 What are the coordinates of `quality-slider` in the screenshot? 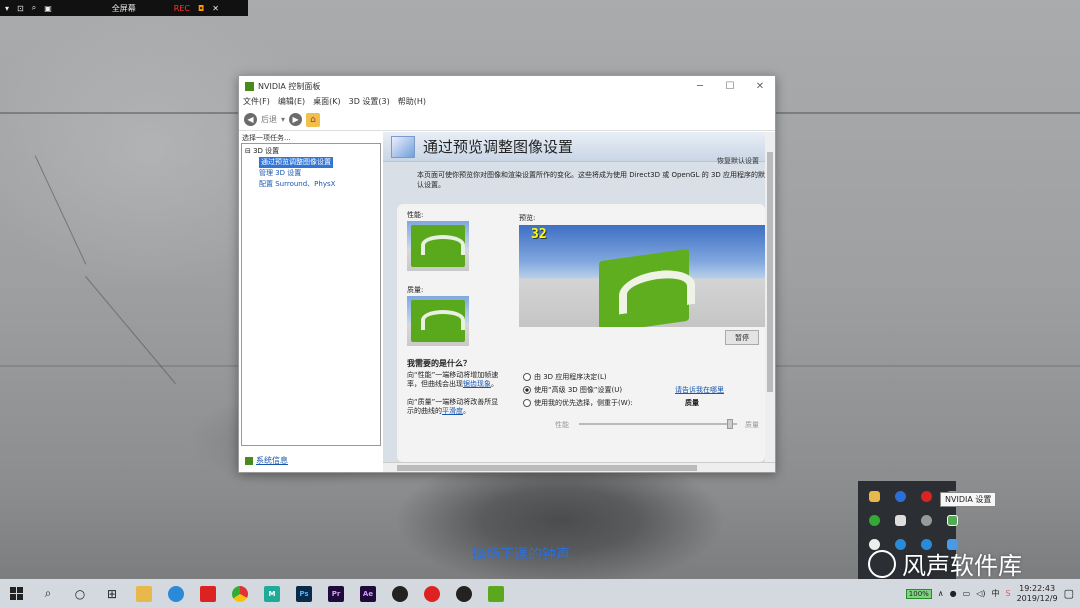 It's located at (658, 424).